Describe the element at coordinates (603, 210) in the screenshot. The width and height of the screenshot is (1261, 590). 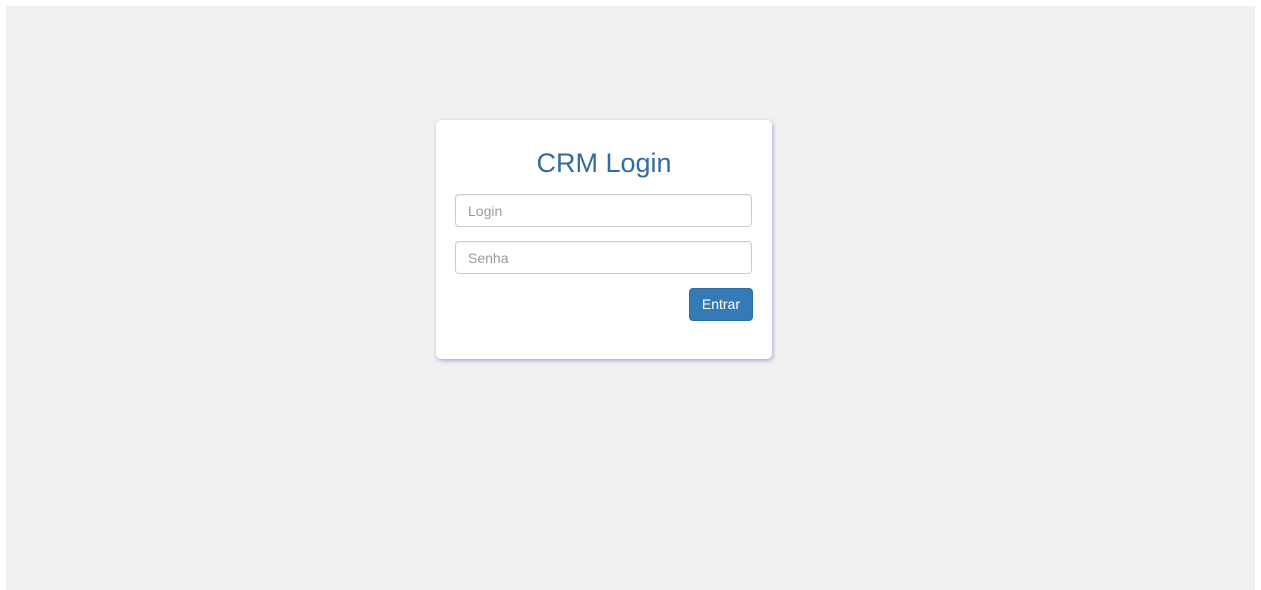
I see `login-input` at that location.